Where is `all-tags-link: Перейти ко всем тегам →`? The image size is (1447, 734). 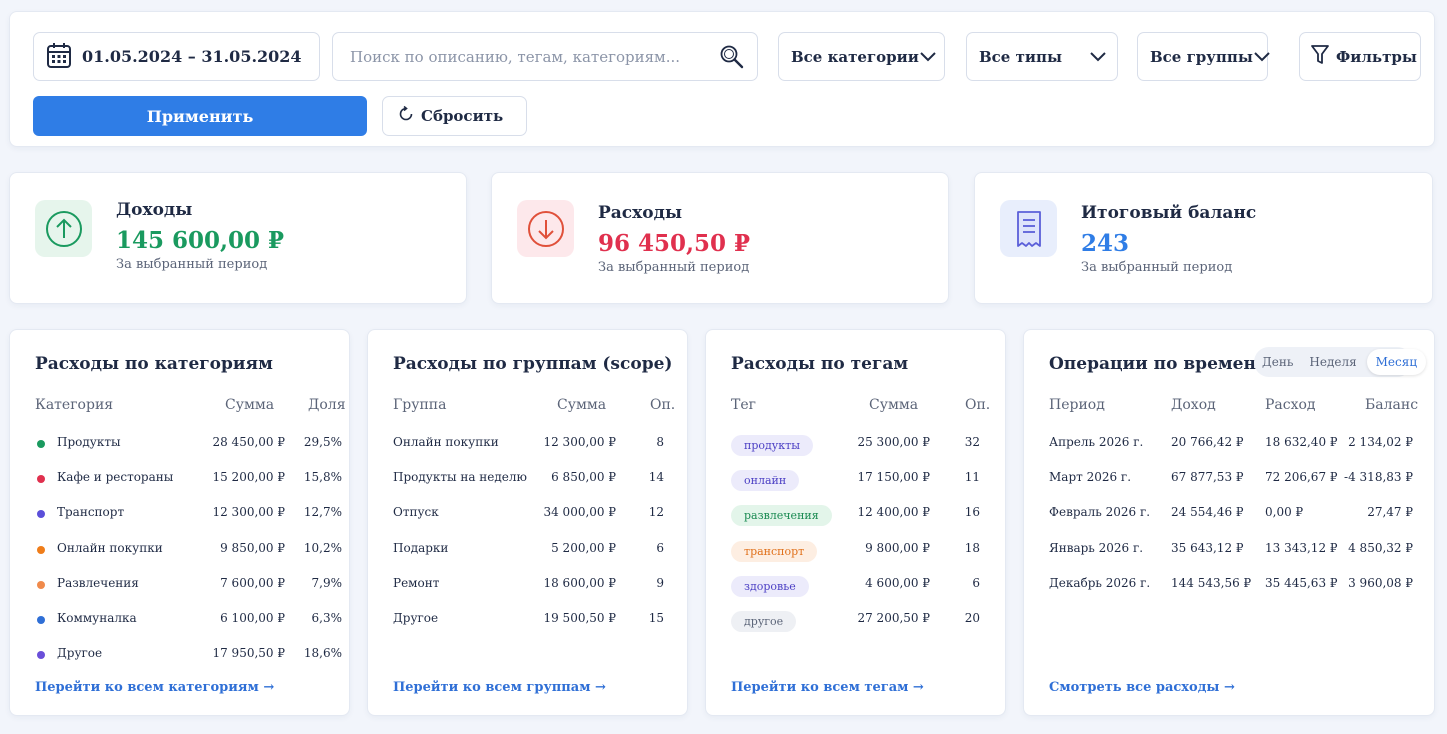
all-tags-link: Перейти ко всем тегам → is located at coordinates (827, 687).